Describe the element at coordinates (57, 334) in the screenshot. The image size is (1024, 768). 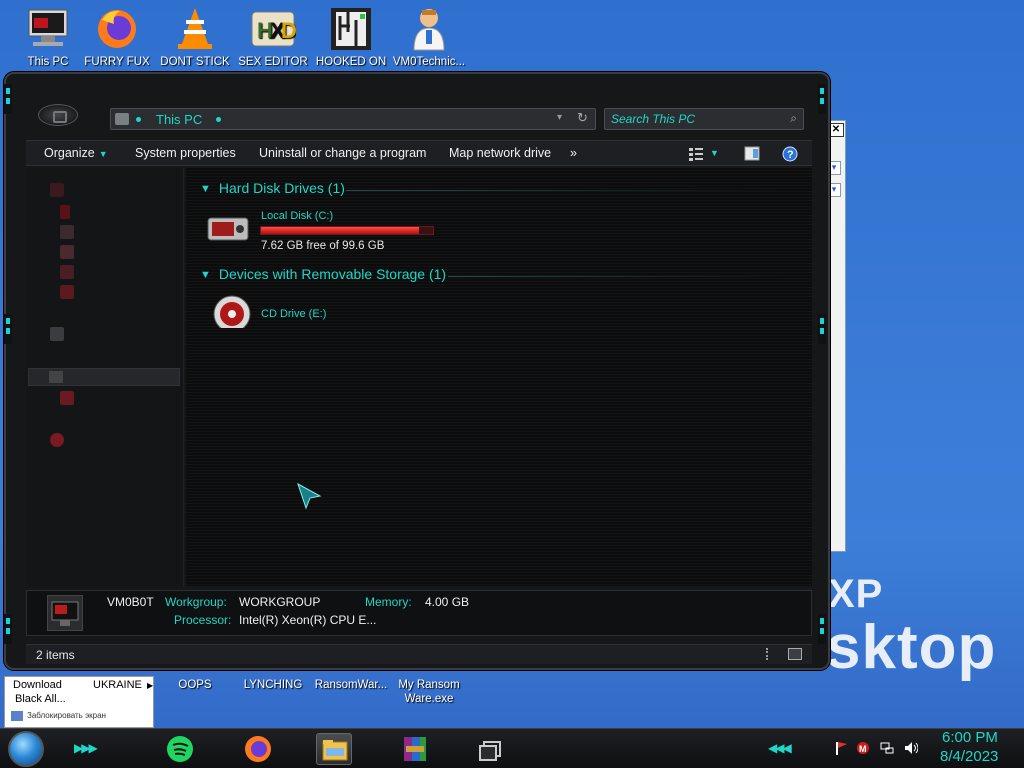
I see `homegroup-icon` at that location.